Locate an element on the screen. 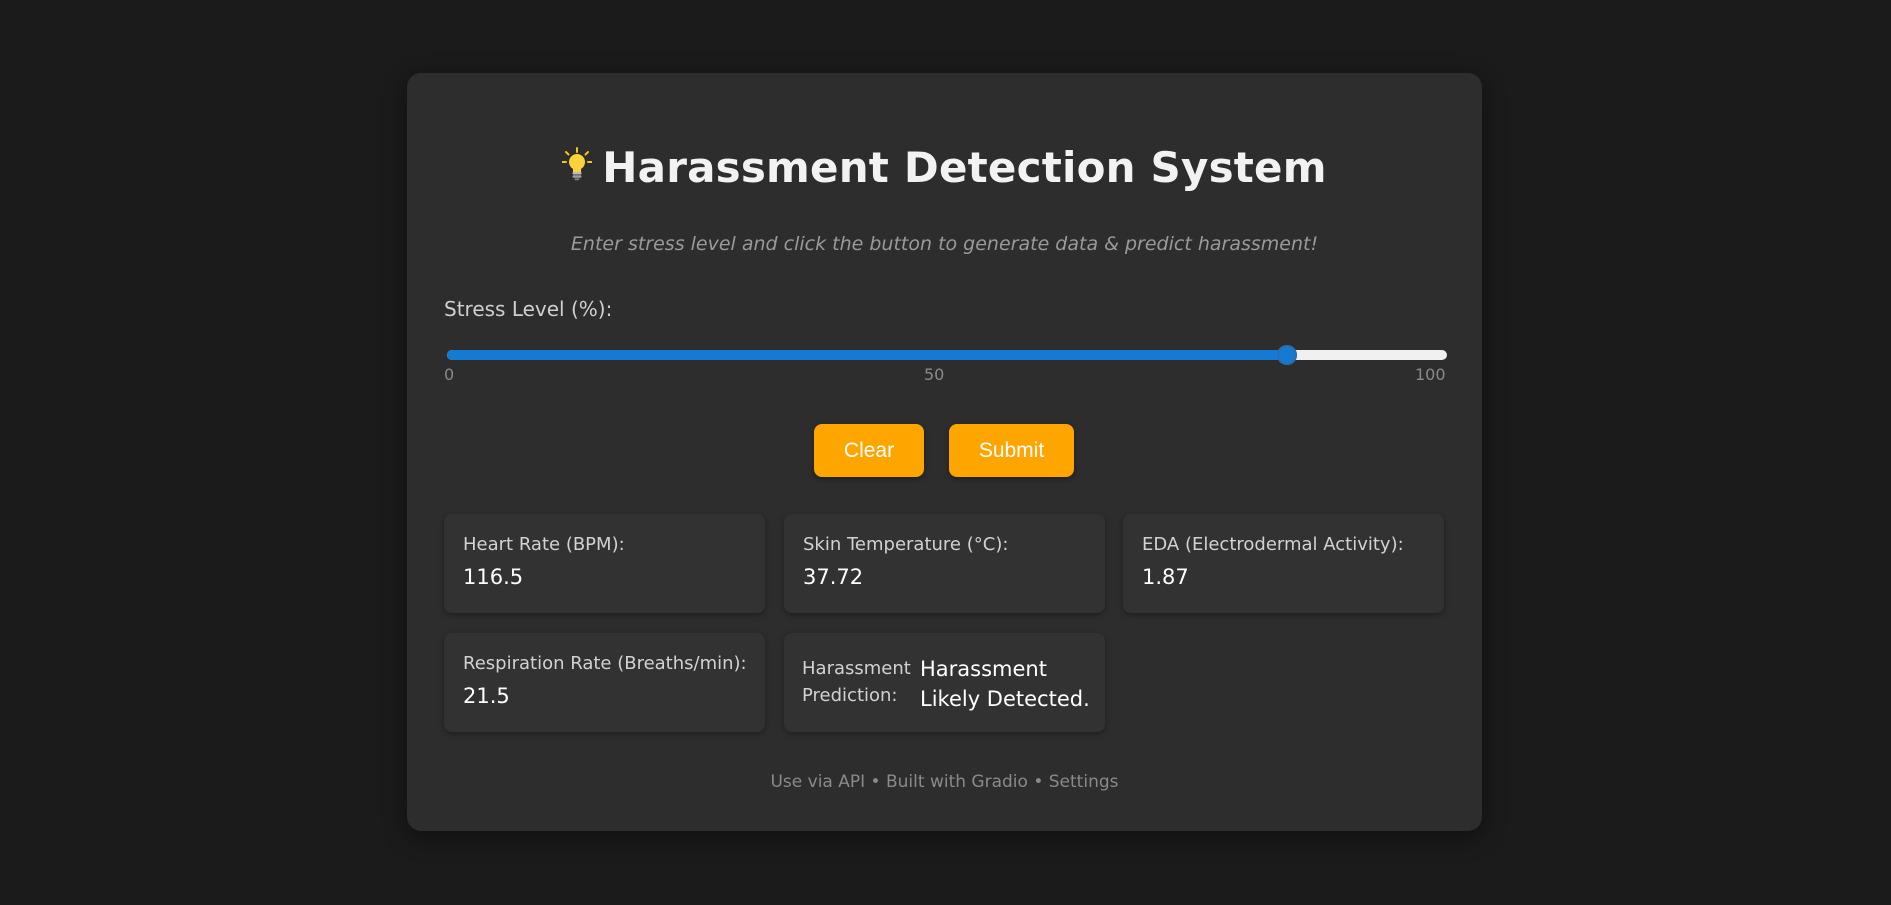  heart-rate-value: 116.5 is located at coordinates (493, 577).